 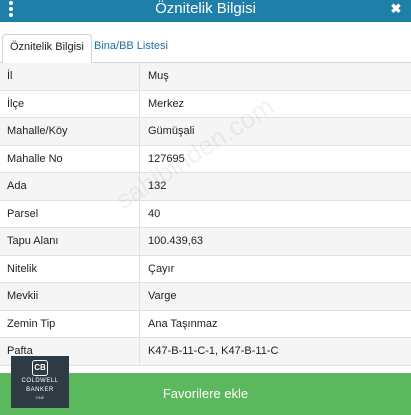 I want to click on logo-line1: COLDWELL, so click(x=40, y=381).